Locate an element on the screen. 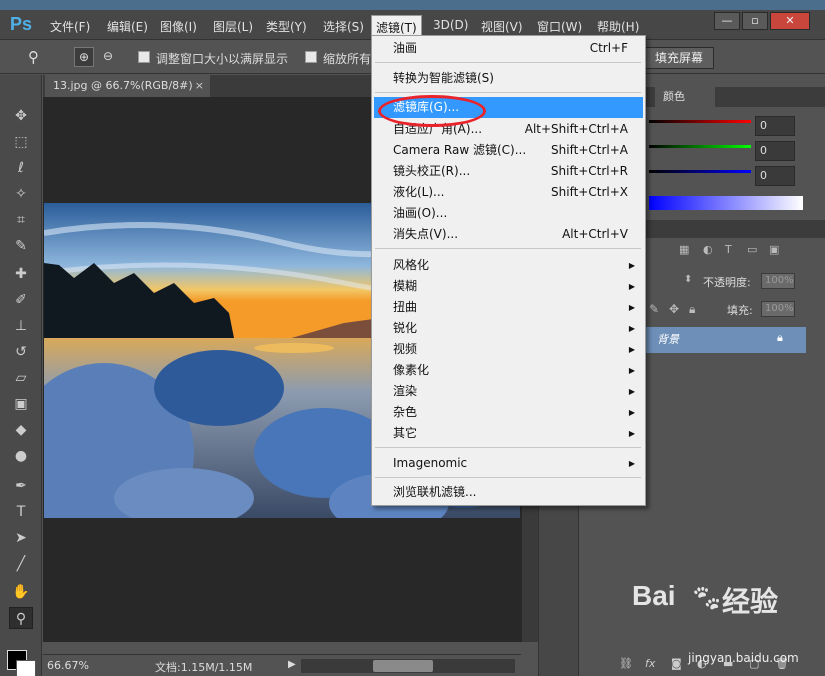  blue-slider is located at coordinates (700, 171).